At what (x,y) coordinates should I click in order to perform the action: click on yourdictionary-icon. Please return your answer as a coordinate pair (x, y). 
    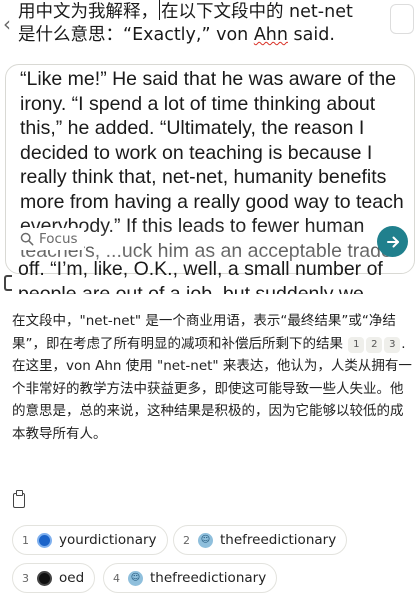
    Looking at the image, I should click on (44, 540).